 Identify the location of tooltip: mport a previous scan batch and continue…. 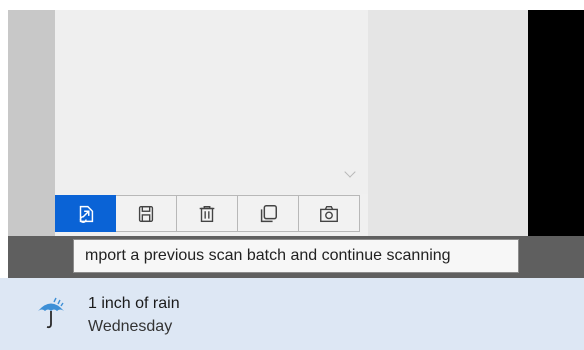
(296, 256).